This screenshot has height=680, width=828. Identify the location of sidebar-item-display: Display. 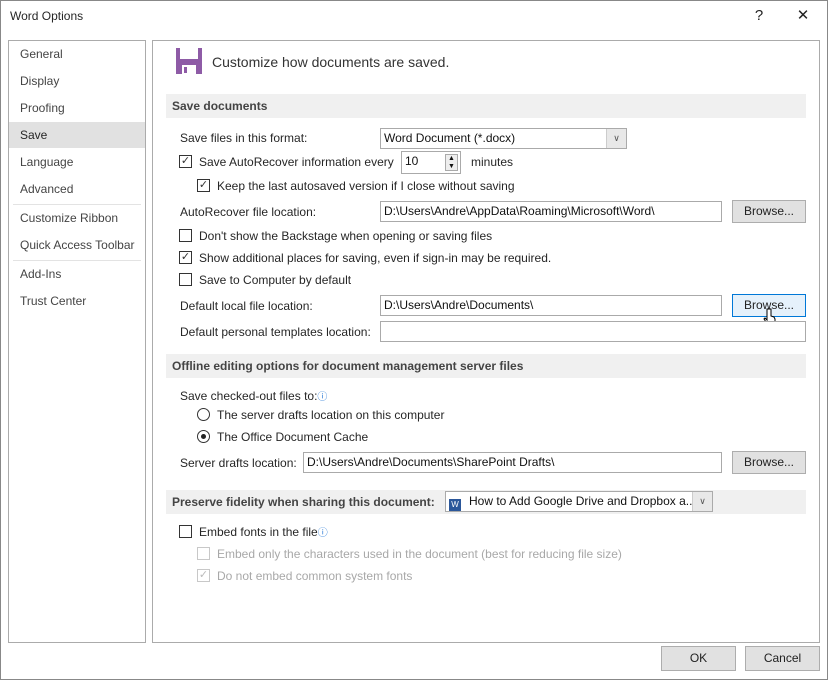
(77, 81).